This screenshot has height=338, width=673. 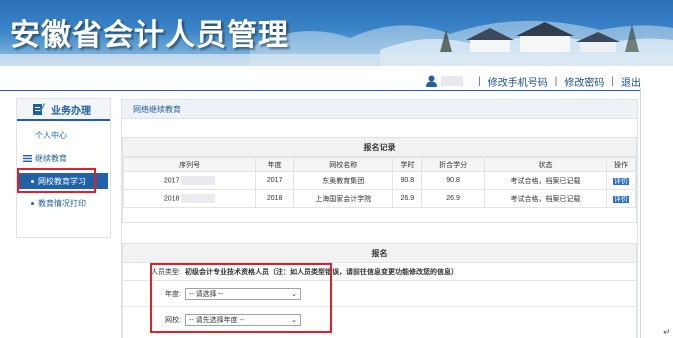 I want to click on col-status: 状态, so click(x=545, y=164).